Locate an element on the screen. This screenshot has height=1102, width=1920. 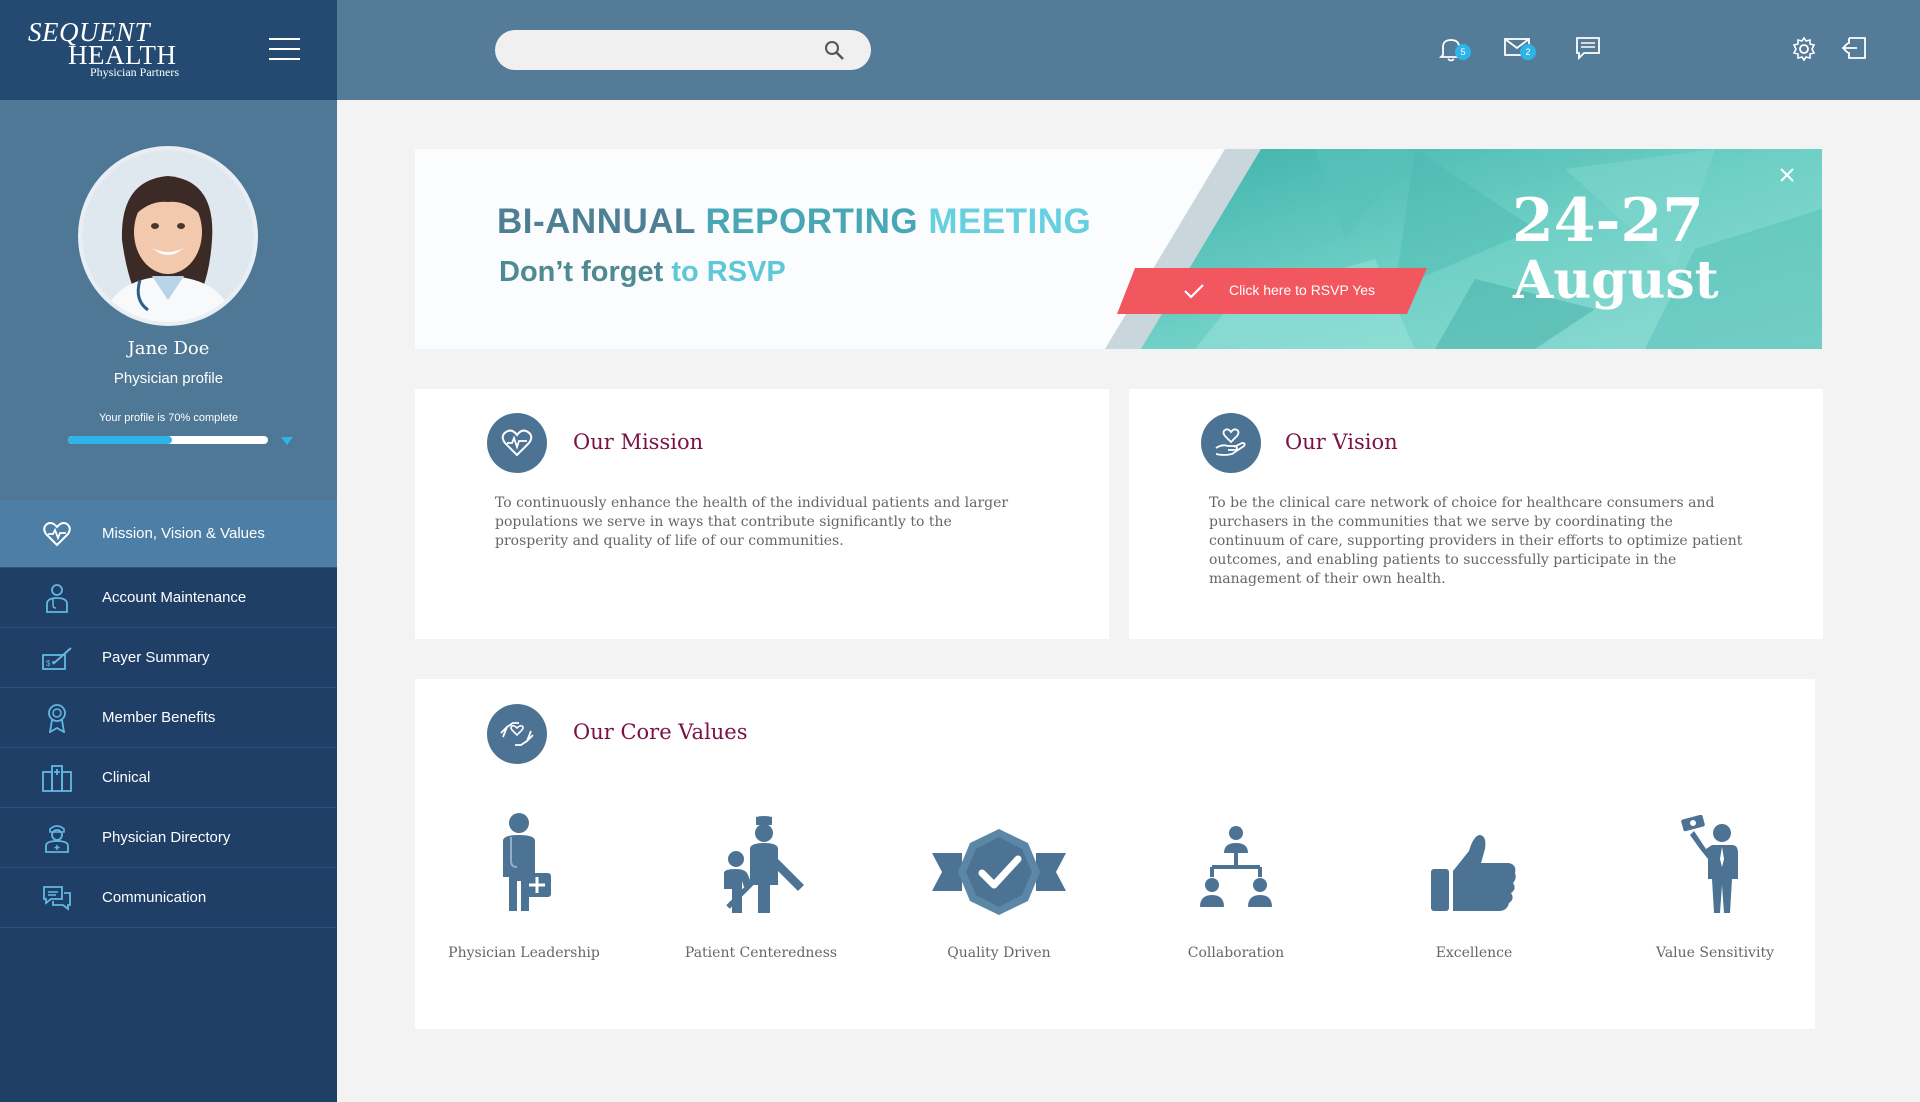
core-value-label: Physician Leadership is located at coordinates (524, 953).